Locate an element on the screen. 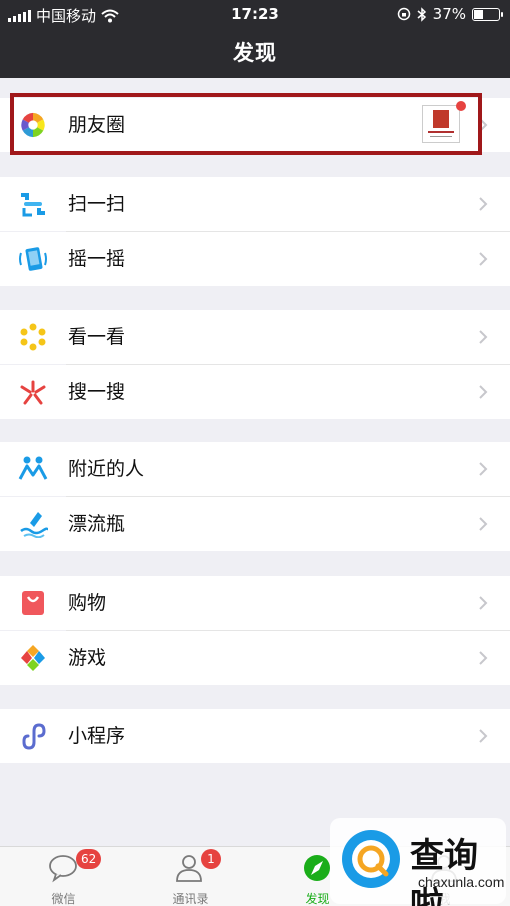  status-right: 37% is located at coordinates (450, 14).